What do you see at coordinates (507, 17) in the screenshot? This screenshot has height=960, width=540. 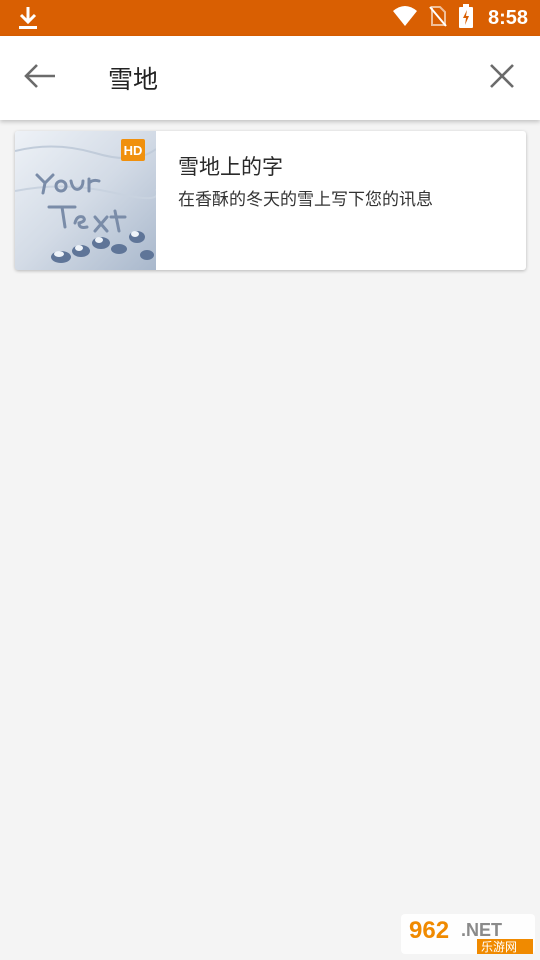 I see `status-time: 8:58` at bounding box center [507, 17].